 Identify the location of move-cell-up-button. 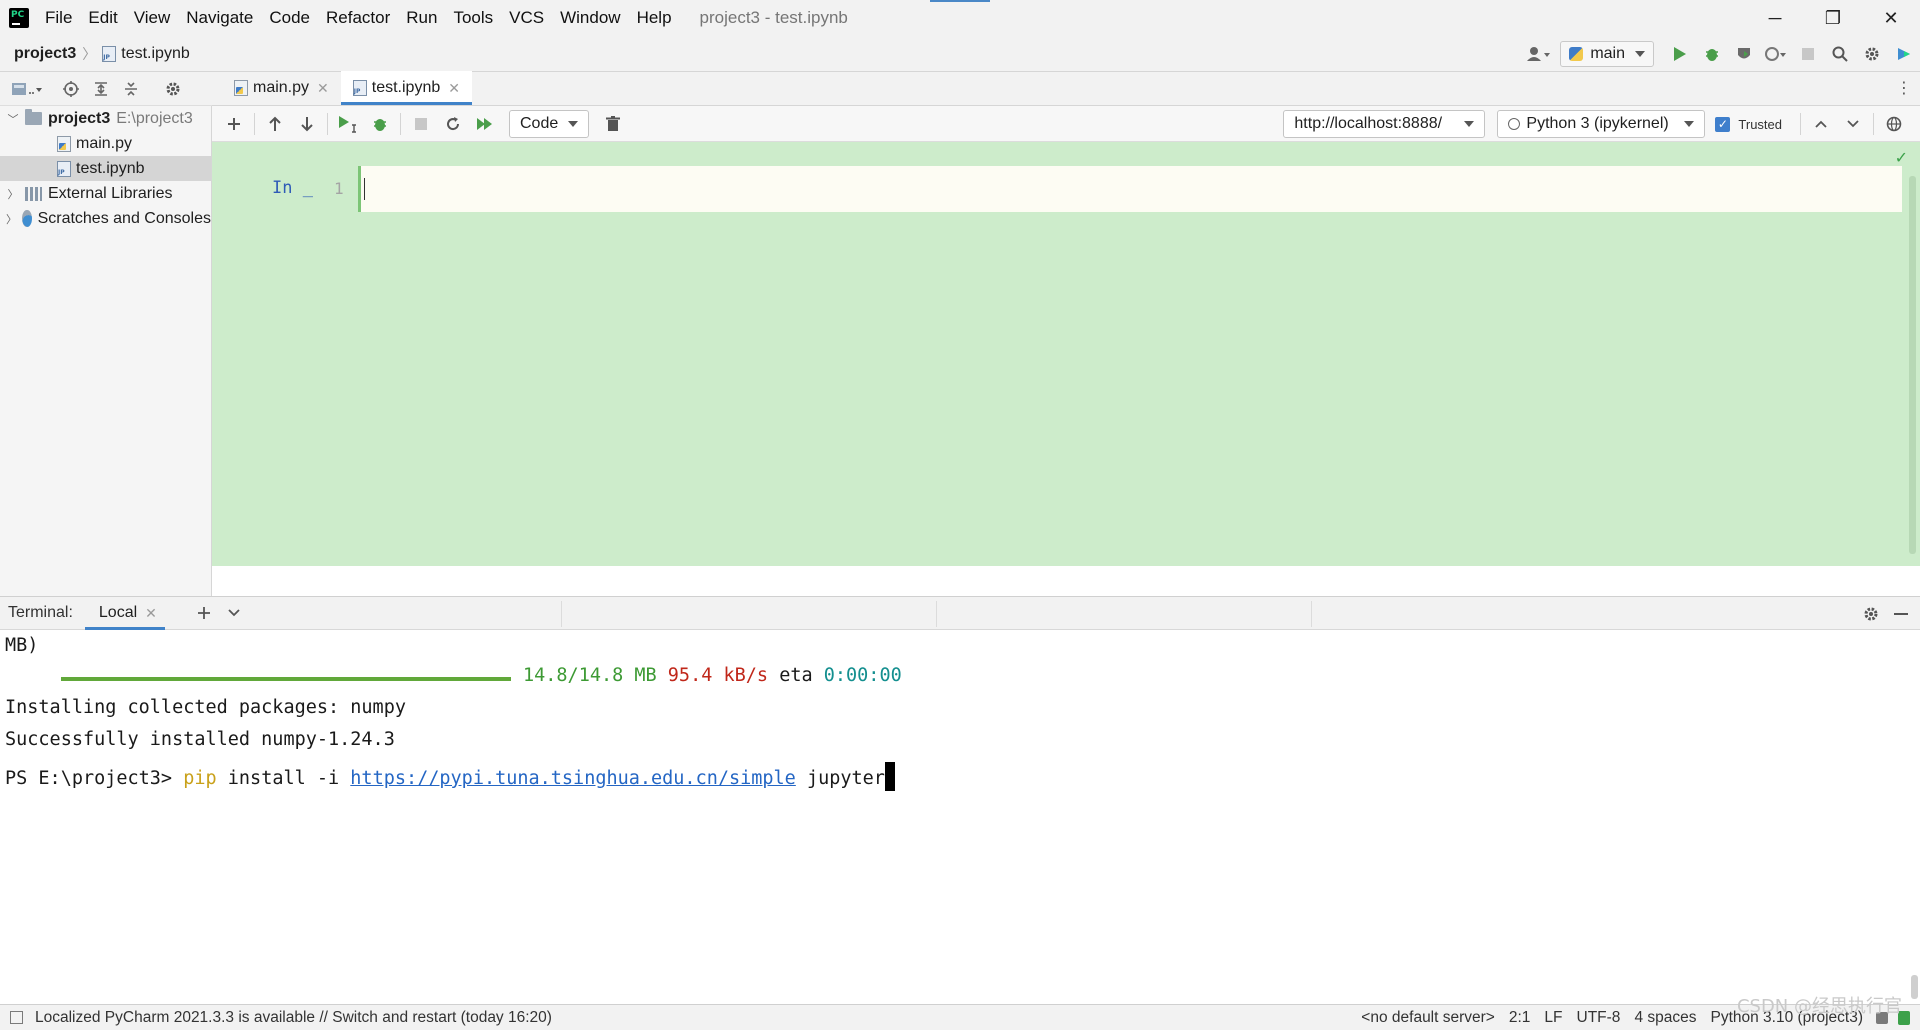
(275, 124).